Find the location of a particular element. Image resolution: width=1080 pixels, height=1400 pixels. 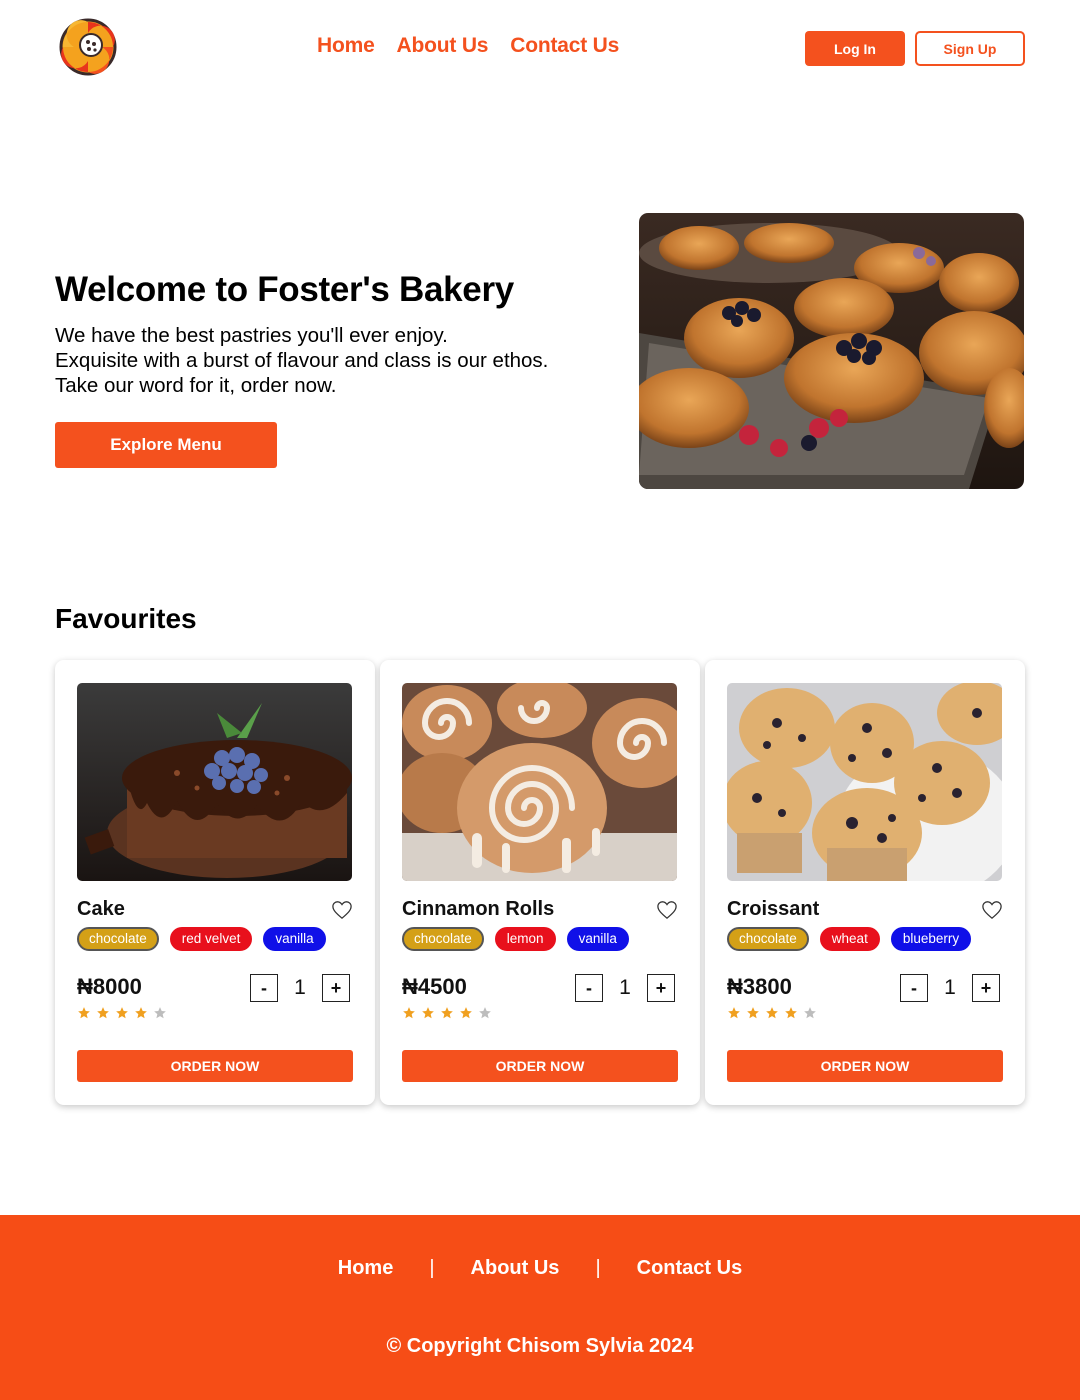

product-price: ₦8000 is located at coordinates (109, 986).